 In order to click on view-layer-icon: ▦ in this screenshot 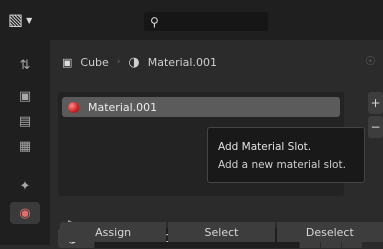, I will do `click(25, 146)`.